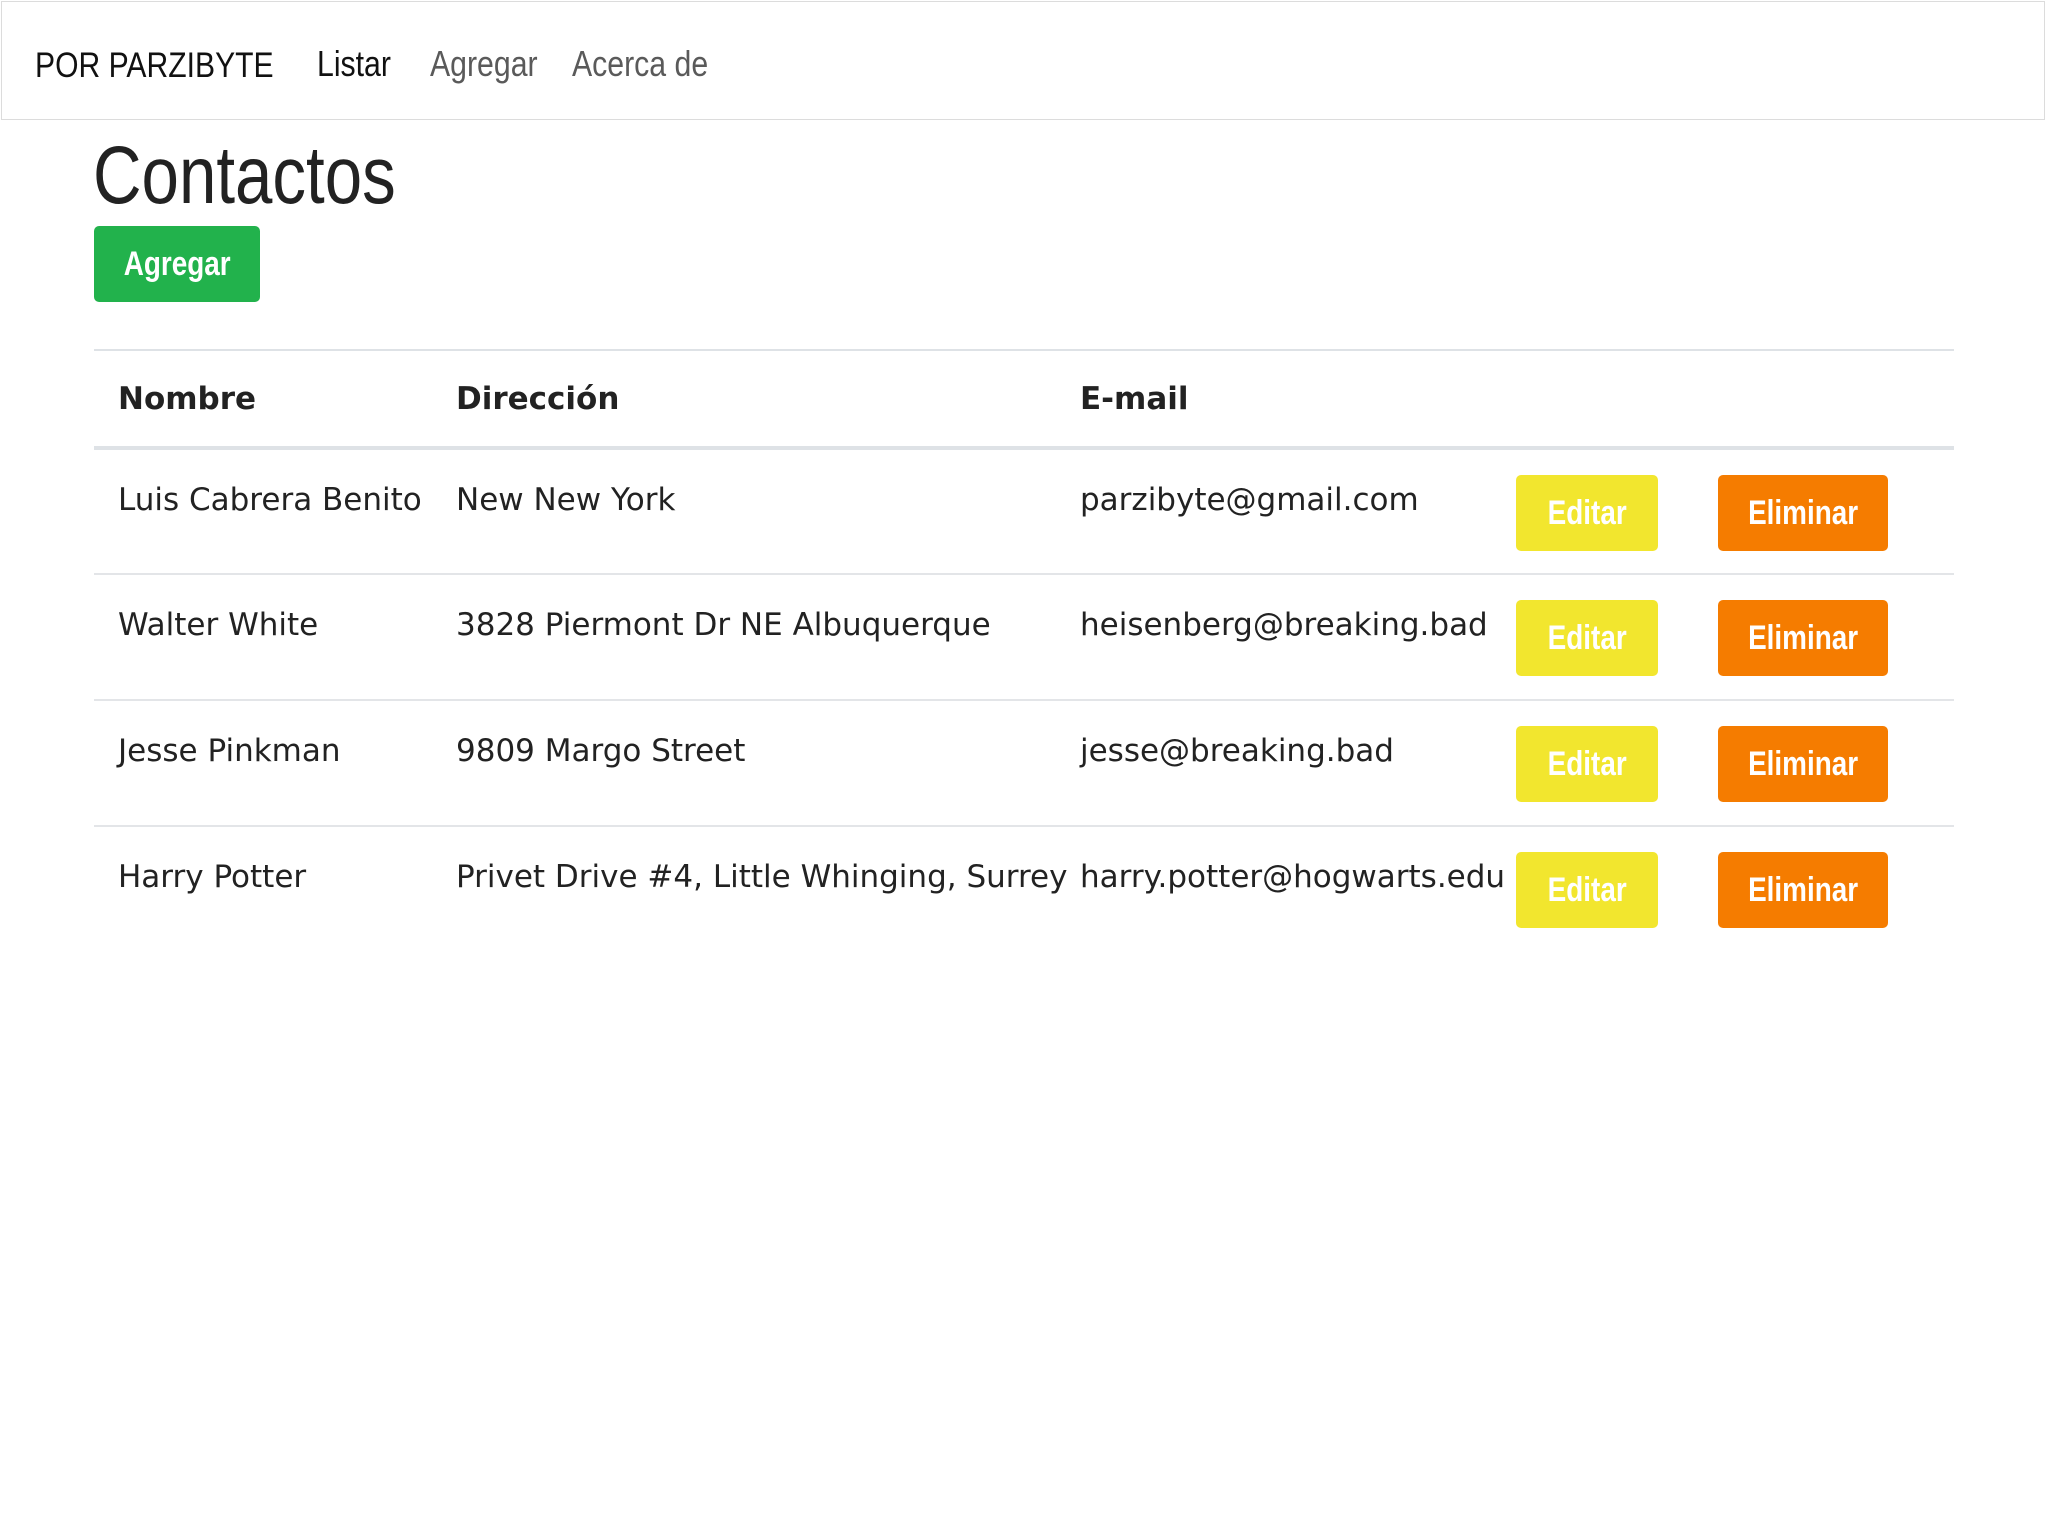 This screenshot has width=2048, height=1535. Describe the element at coordinates (744, 763) in the screenshot. I see `cell-direccion: 9809 Margo Street` at that location.